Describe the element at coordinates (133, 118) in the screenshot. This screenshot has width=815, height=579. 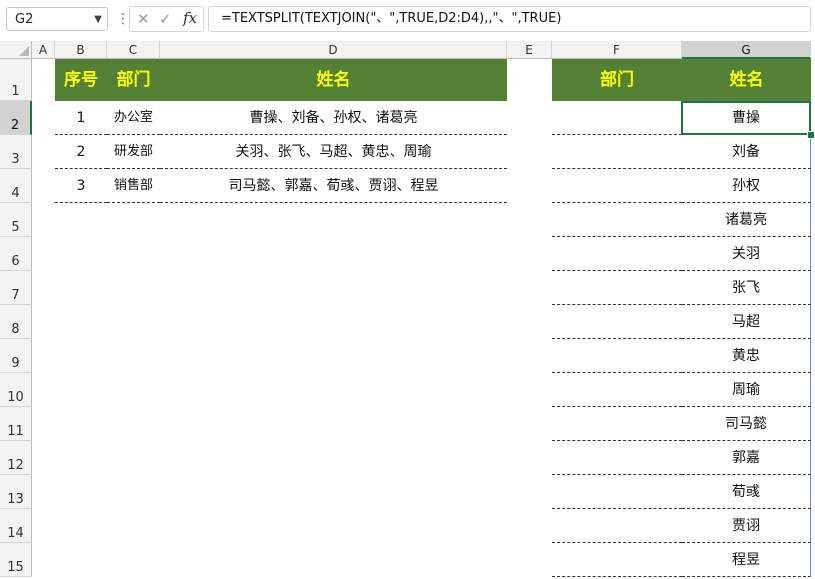
I see `cell-dept: 办公室` at that location.